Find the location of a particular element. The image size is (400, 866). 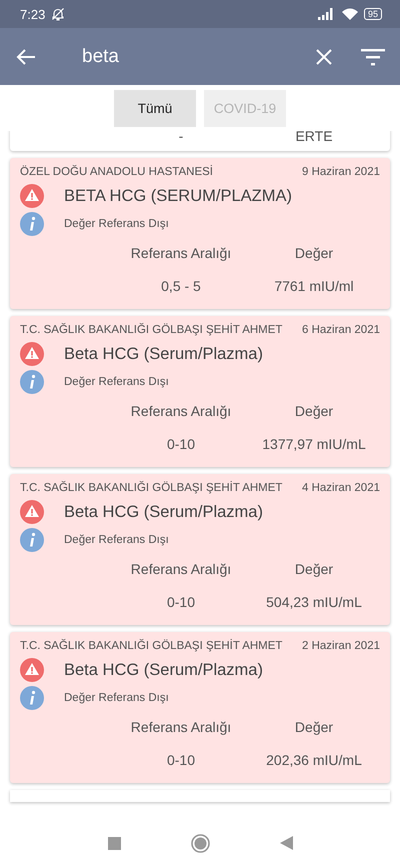

recents-icon is located at coordinates (114, 843).